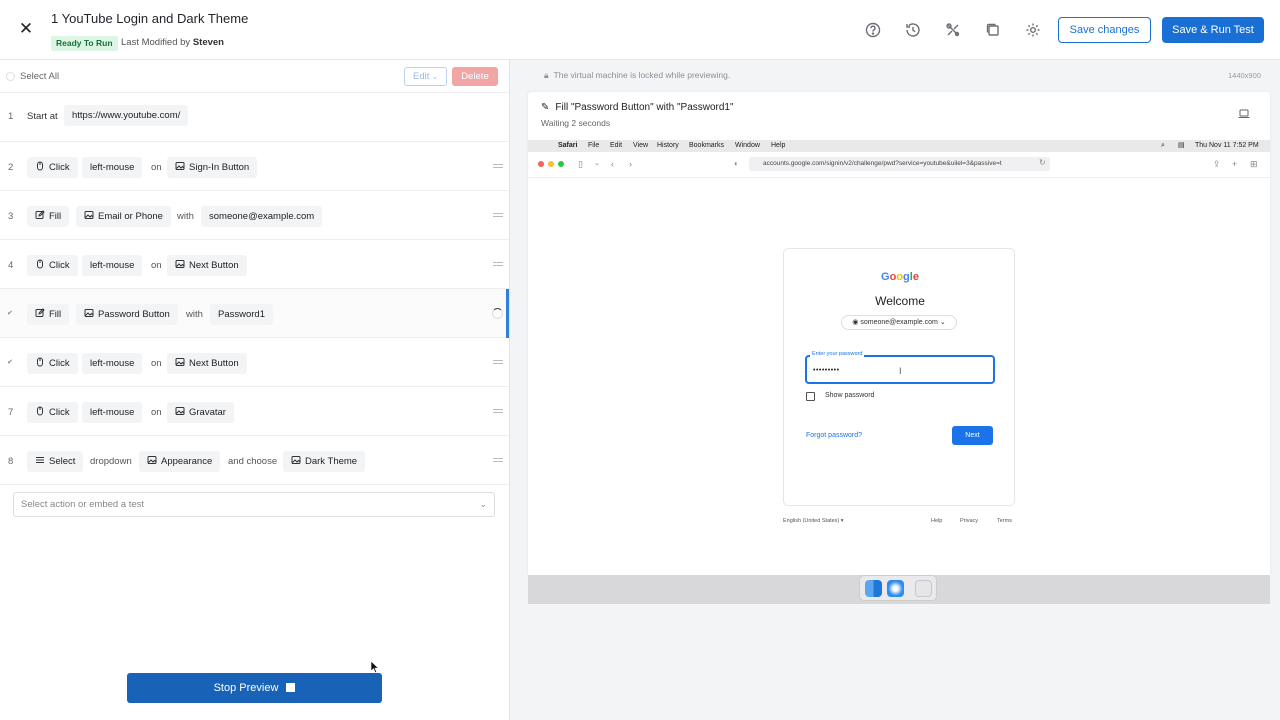  I want to click on finder-icon, so click(873, 588).